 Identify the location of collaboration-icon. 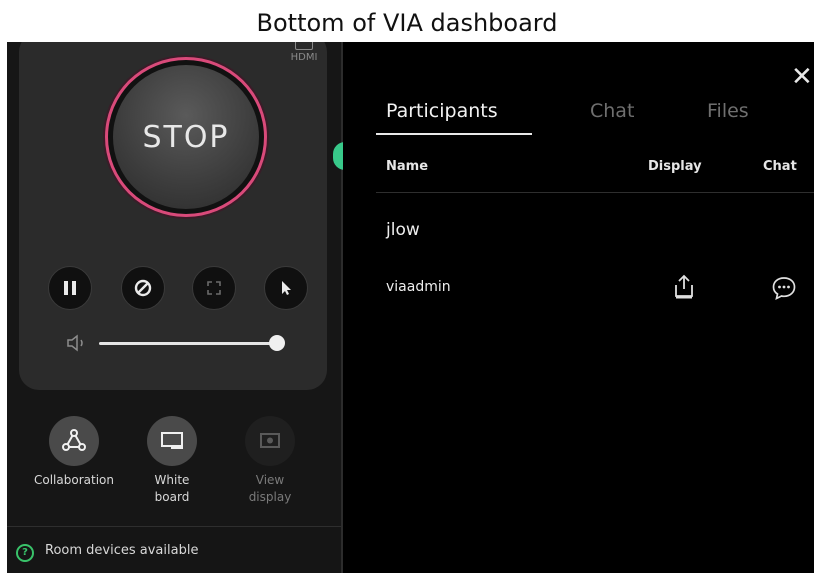
(74, 440).